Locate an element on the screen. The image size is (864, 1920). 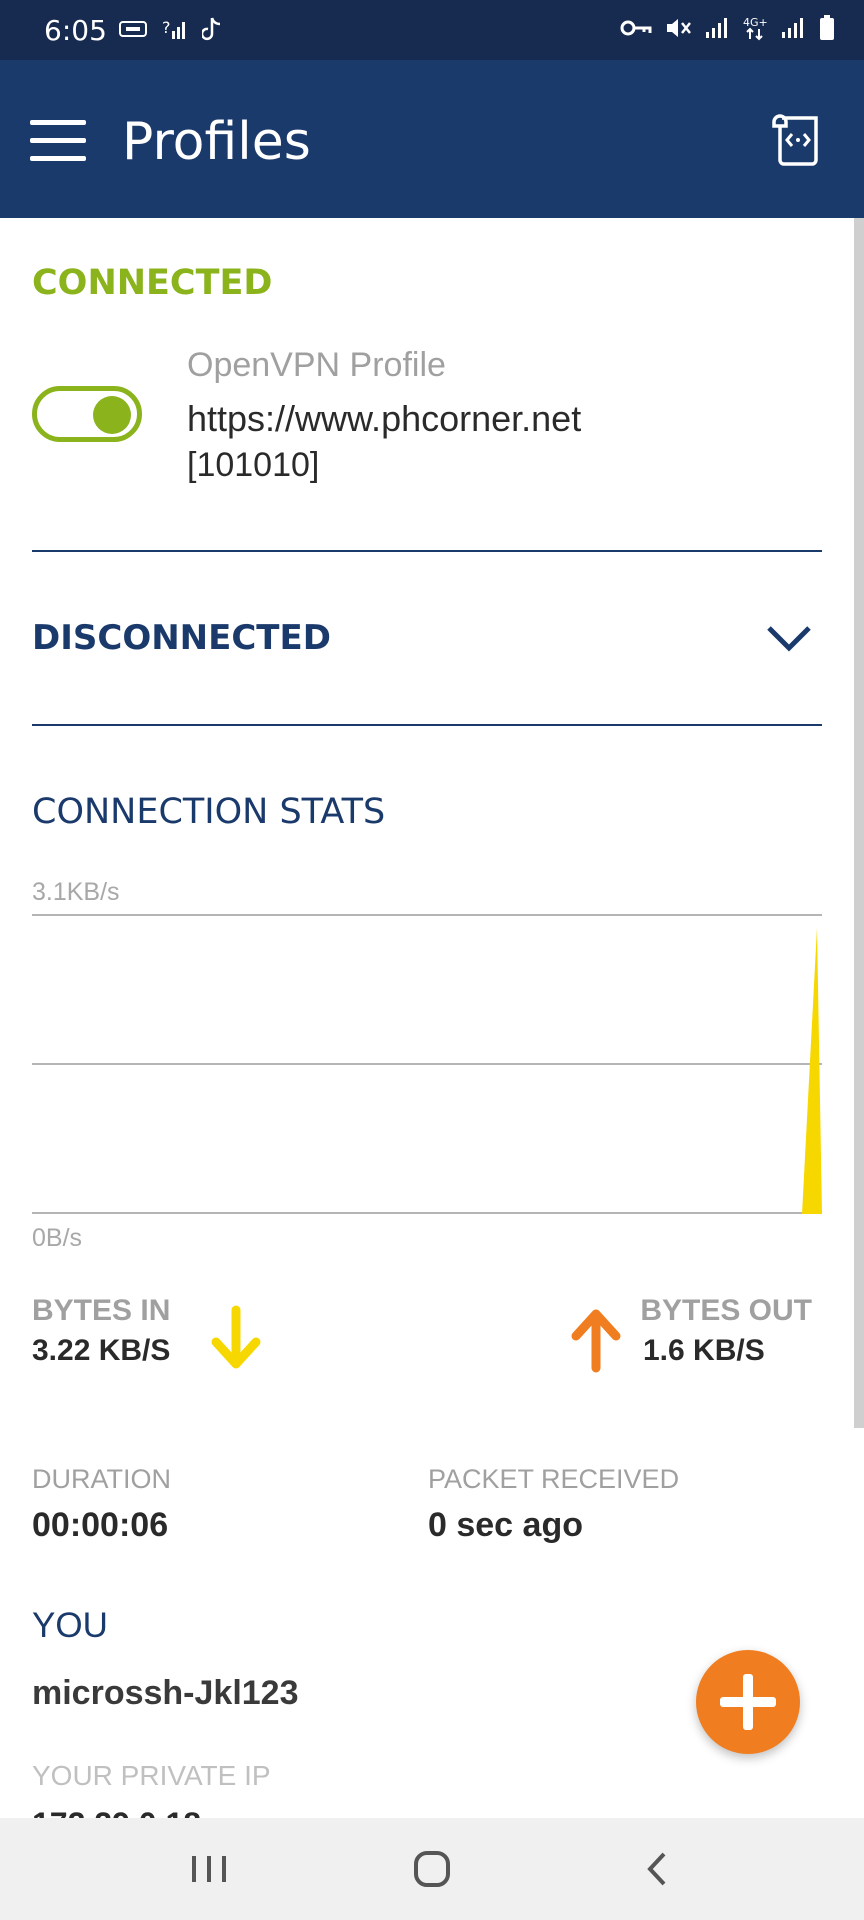
packet-received-value: 0 sec ago is located at coordinates (505, 1525).